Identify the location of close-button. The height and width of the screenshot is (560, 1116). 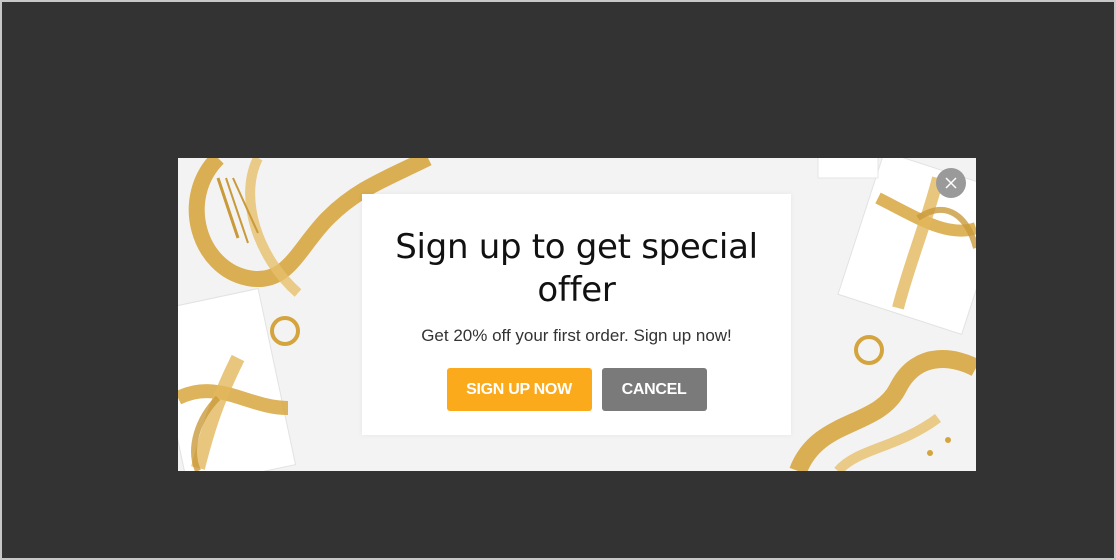
(951, 183).